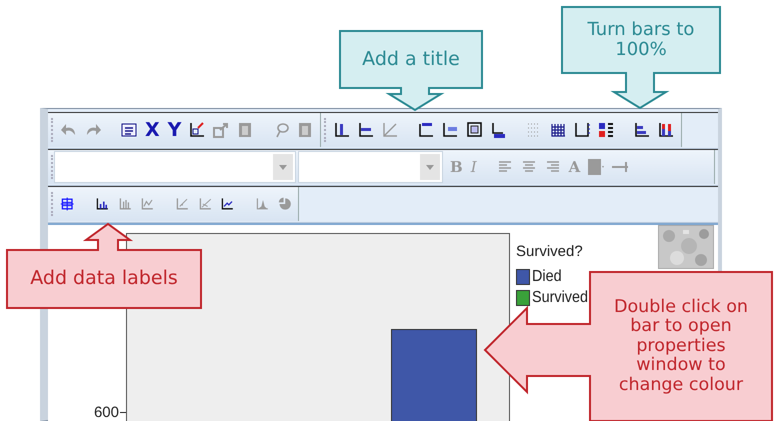 The width and height of the screenshot is (774, 421). What do you see at coordinates (558, 130) in the screenshot?
I see `grid-icon` at bounding box center [558, 130].